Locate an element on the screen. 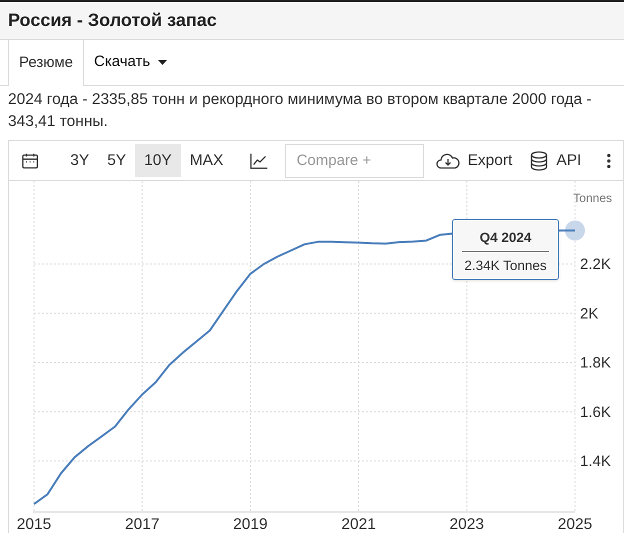 The width and height of the screenshot is (624, 533). calendar-icon is located at coordinates (30, 160).